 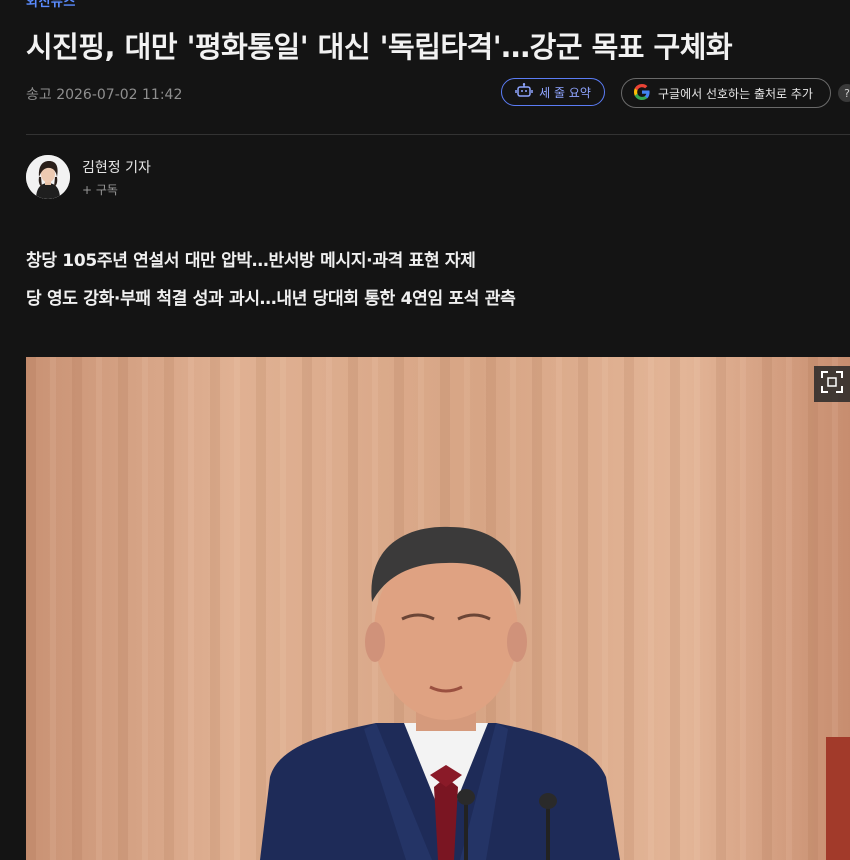 I want to click on expand-icon, so click(x=832, y=384).